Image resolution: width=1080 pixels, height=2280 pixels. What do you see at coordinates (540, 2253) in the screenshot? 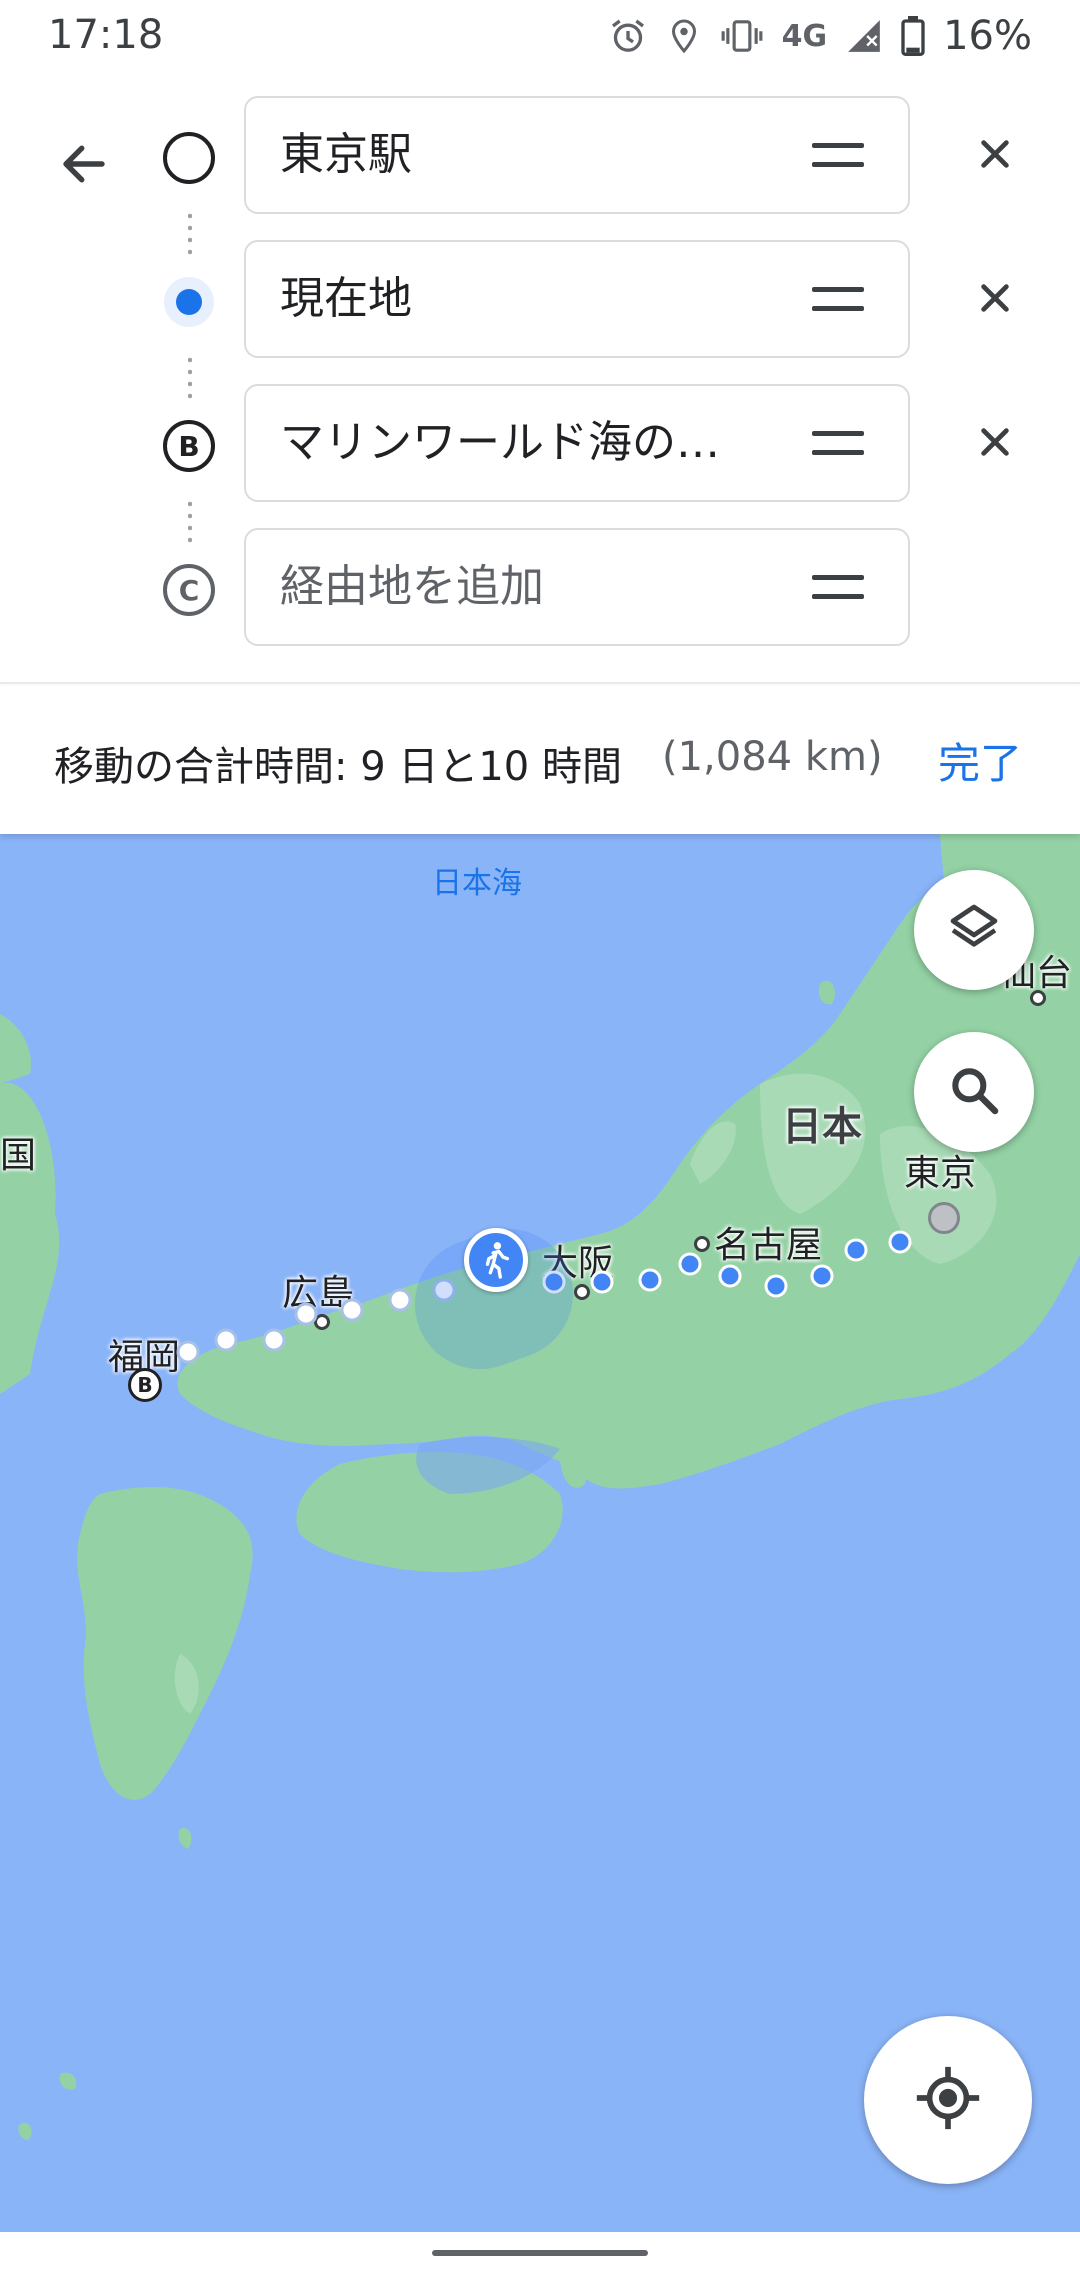
I see `home-gesture-handle` at bounding box center [540, 2253].